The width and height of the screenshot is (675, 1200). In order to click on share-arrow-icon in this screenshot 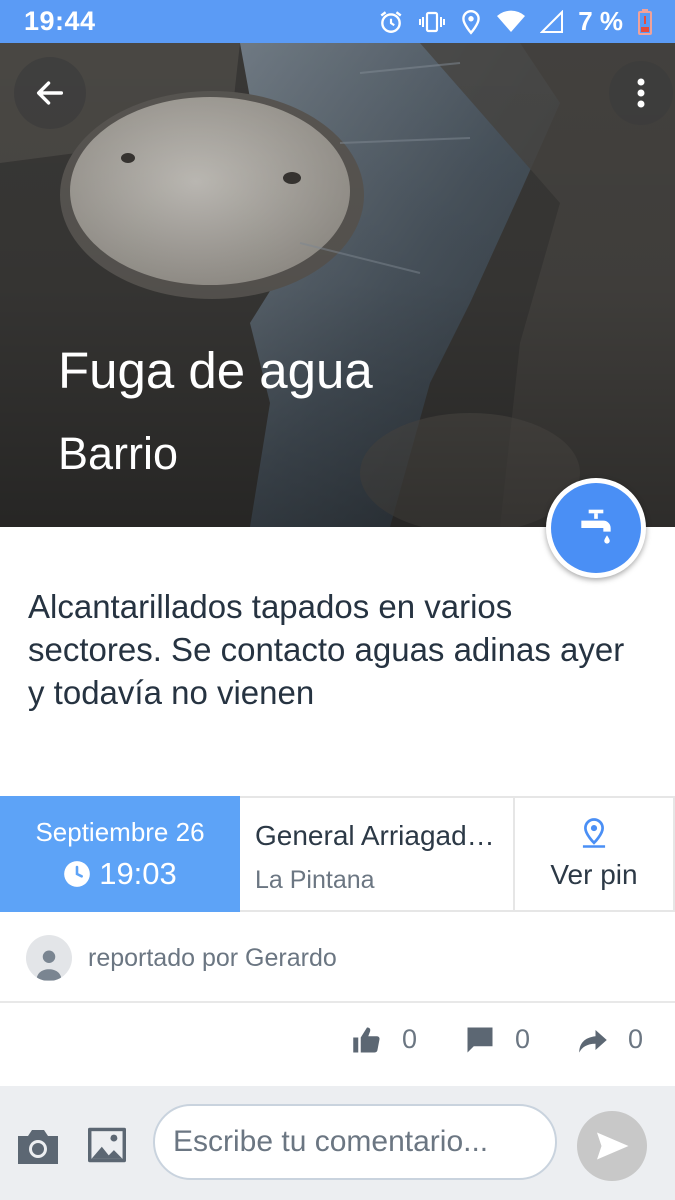, I will do `click(593, 1040)`.